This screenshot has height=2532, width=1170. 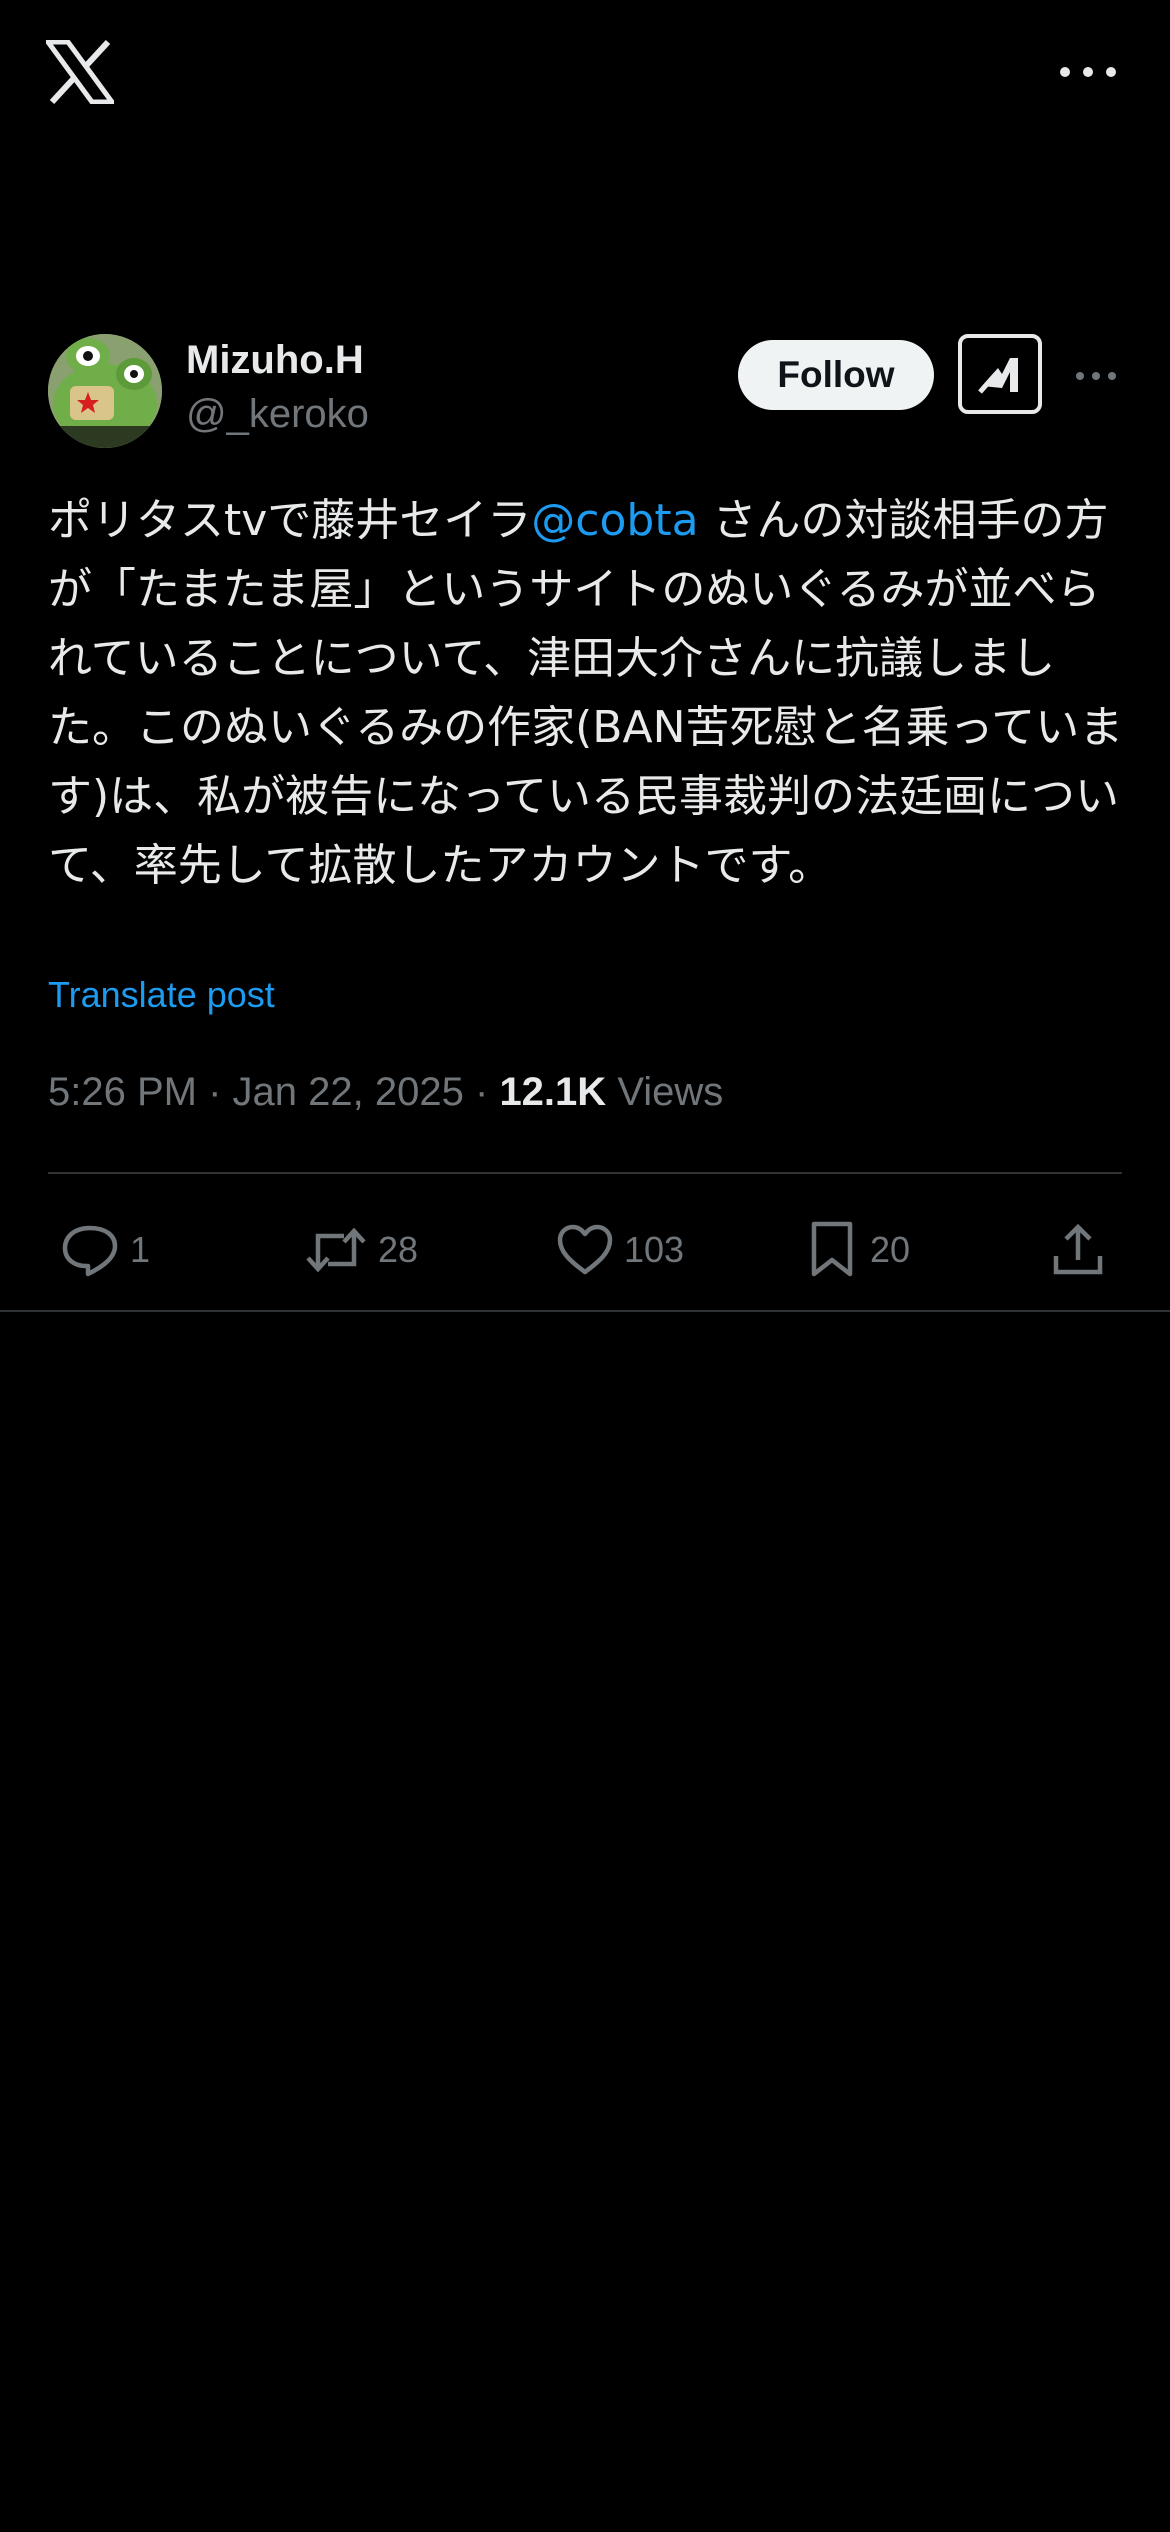 I want to click on views-label: Views, so click(x=670, y=1092).